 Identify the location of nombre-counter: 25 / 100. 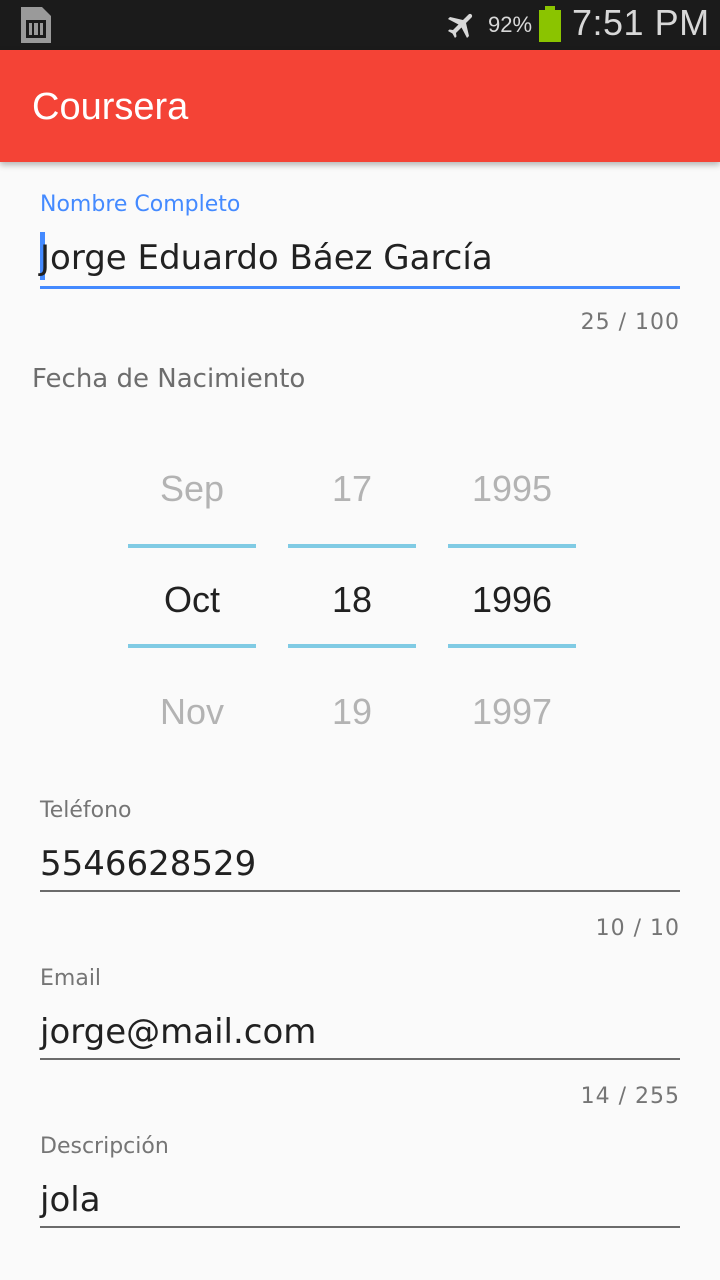
(630, 322).